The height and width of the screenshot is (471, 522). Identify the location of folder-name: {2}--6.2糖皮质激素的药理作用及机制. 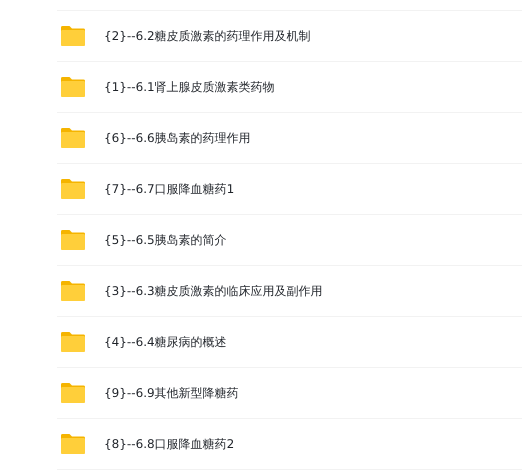
(207, 36).